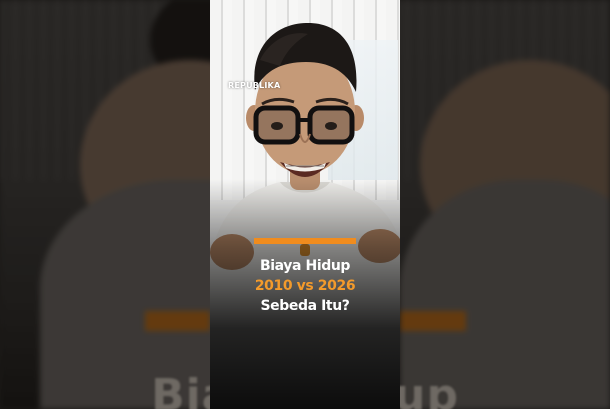 This screenshot has width=610, height=409. Describe the element at coordinates (254, 85) in the screenshot. I see `republika-watermark: REPUBLIKA` at that location.